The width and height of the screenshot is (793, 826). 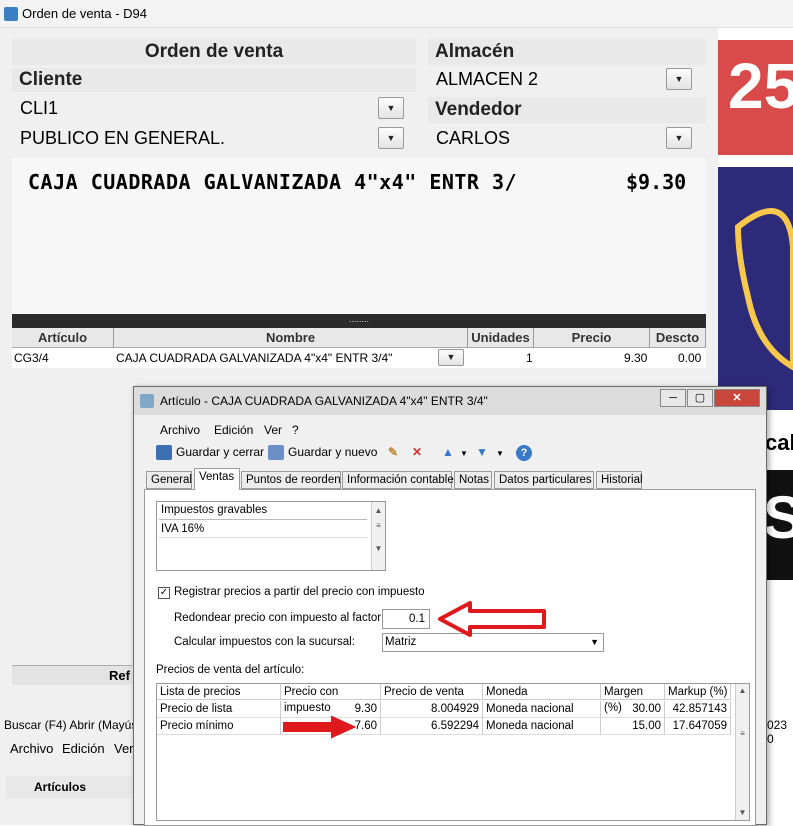 I want to click on banner-number: 25, so click(x=760, y=86).